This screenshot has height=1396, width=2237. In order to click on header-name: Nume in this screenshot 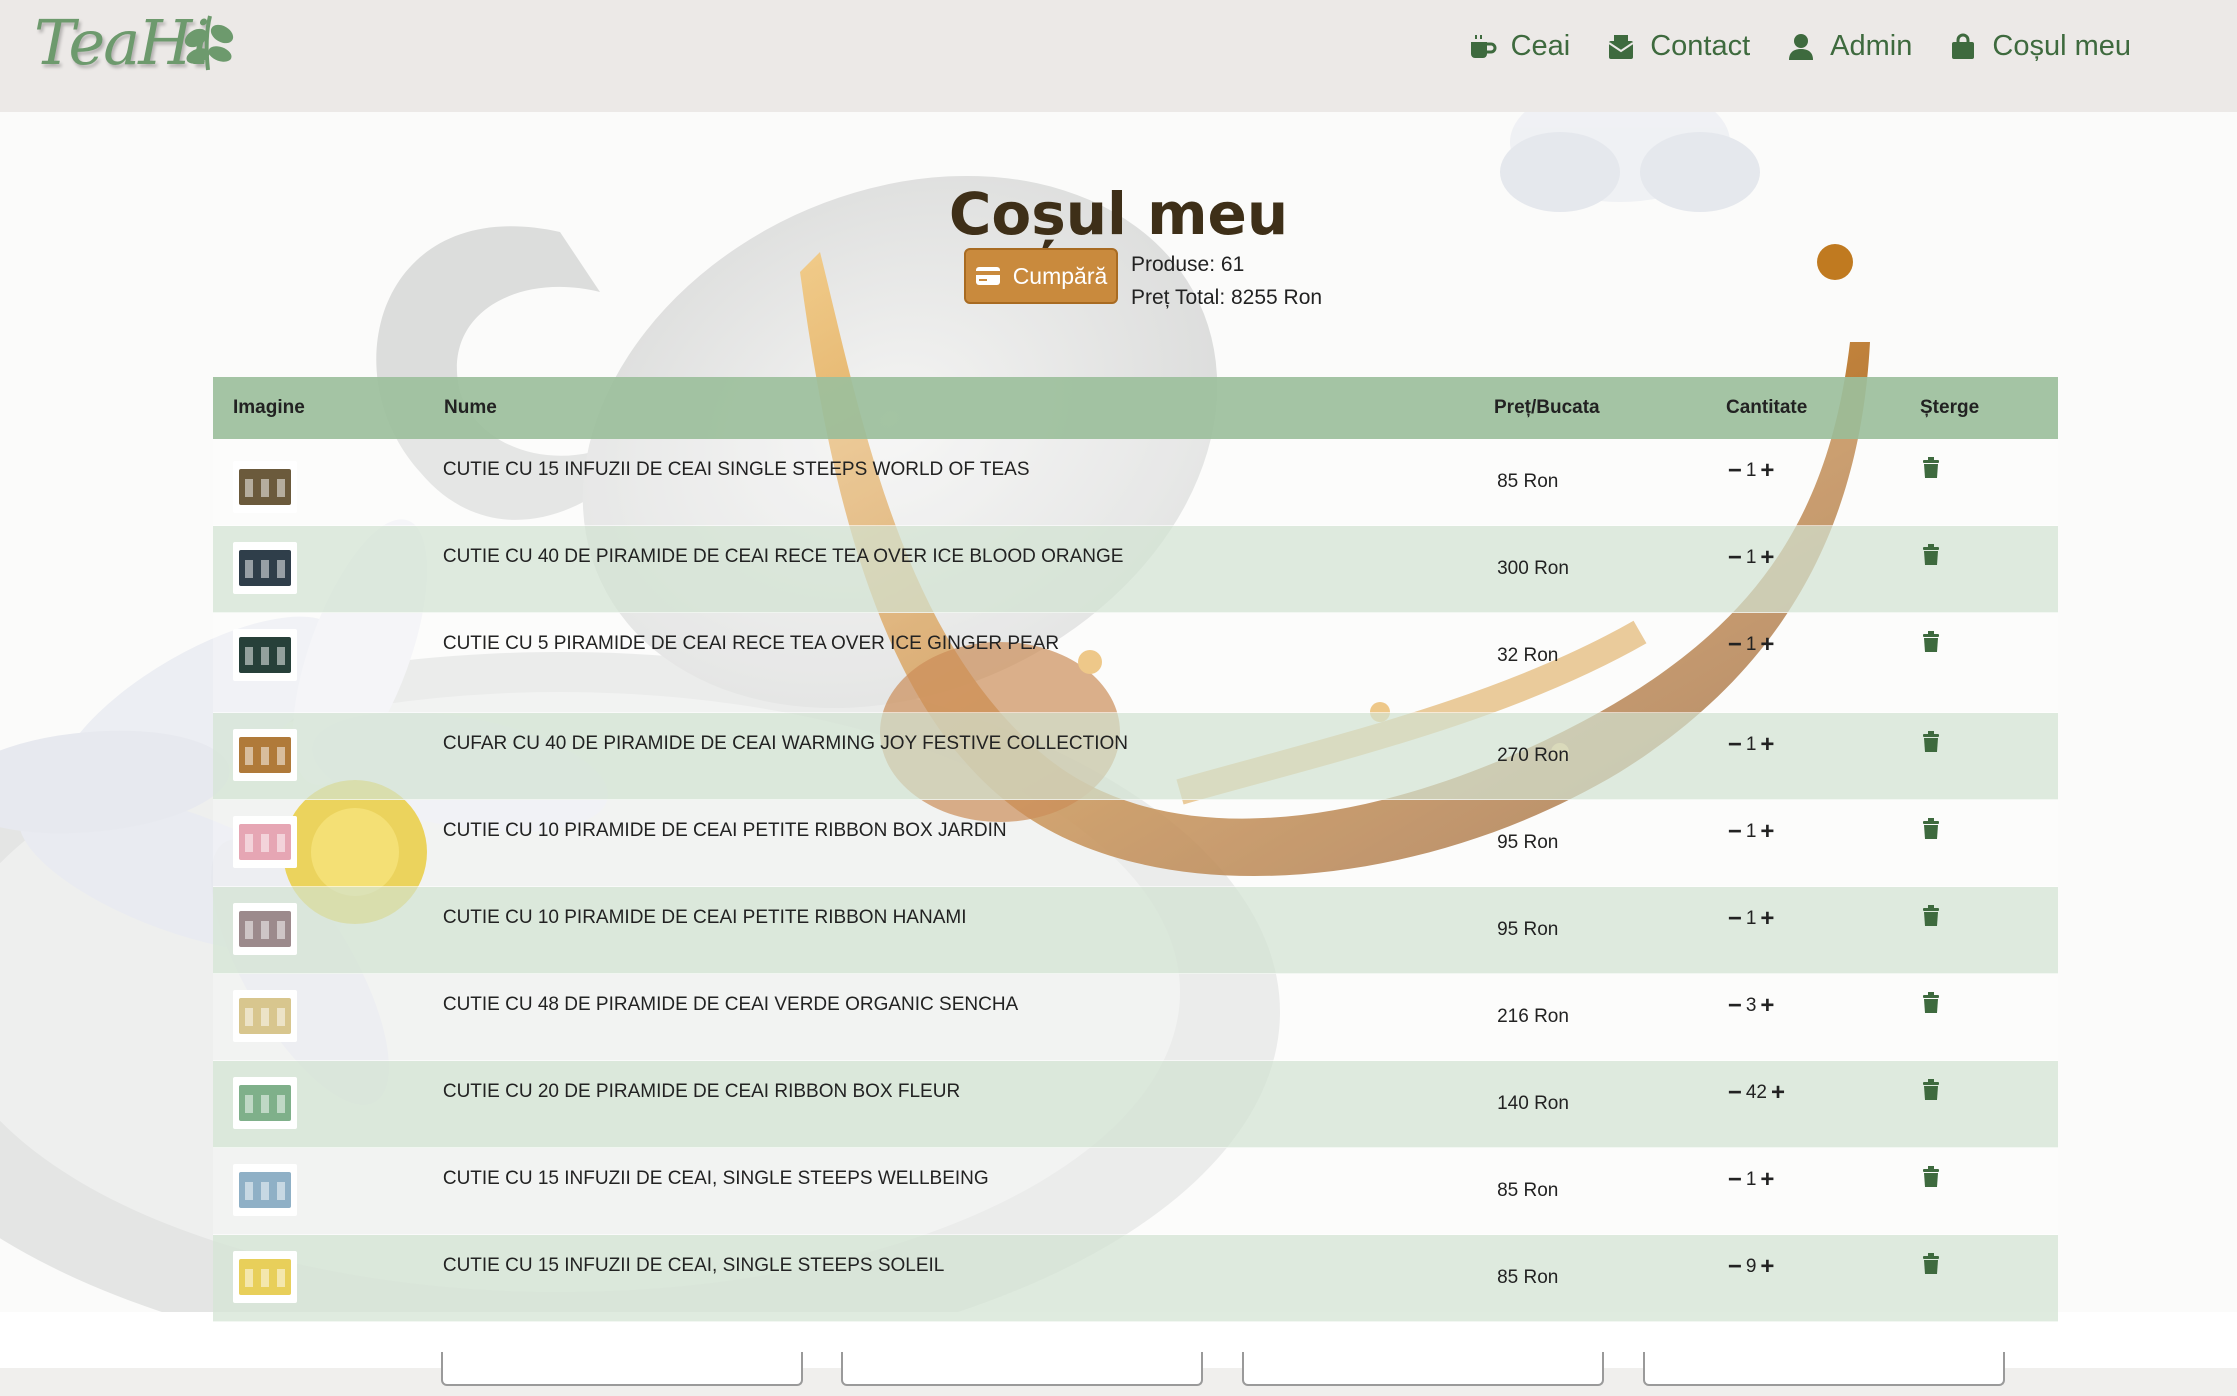, I will do `click(470, 407)`.